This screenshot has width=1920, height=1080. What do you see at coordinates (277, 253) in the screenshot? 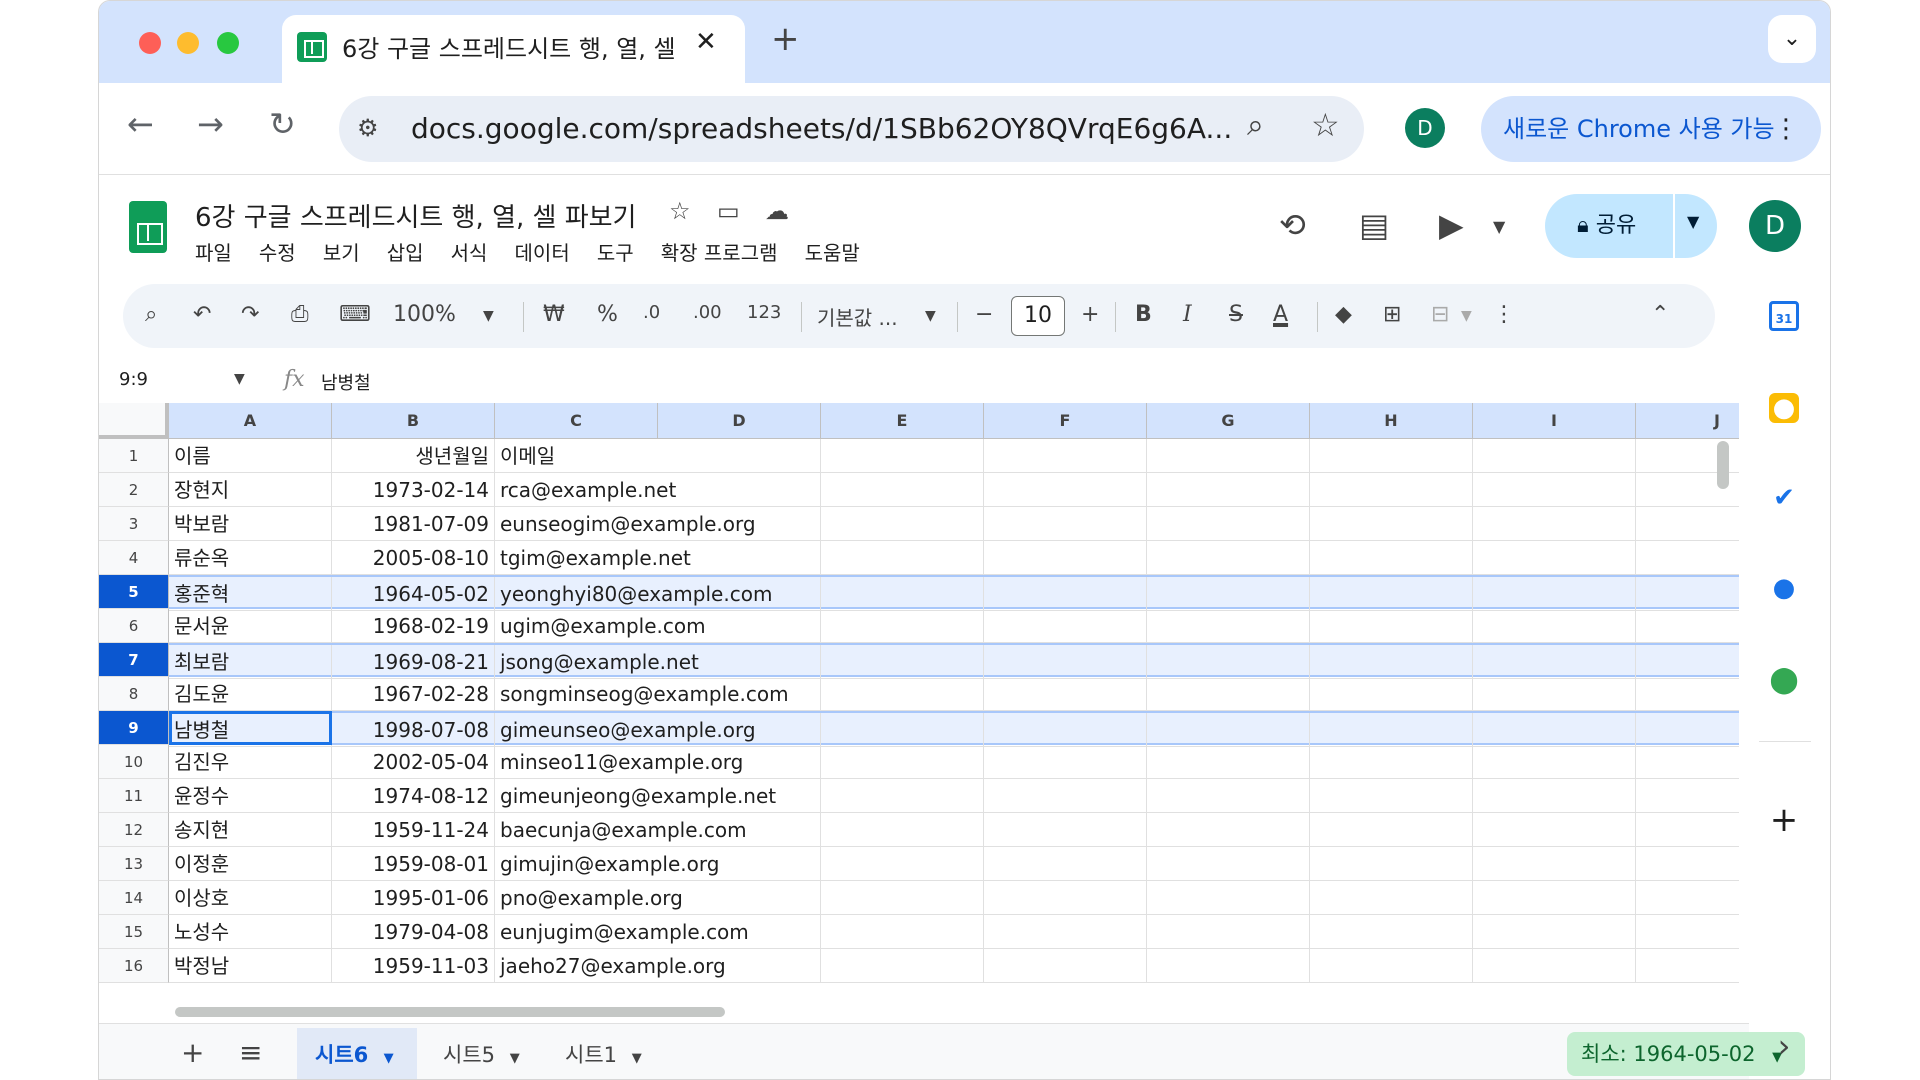
I see `menu-edit: 수정` at bounding box center [277, 253].